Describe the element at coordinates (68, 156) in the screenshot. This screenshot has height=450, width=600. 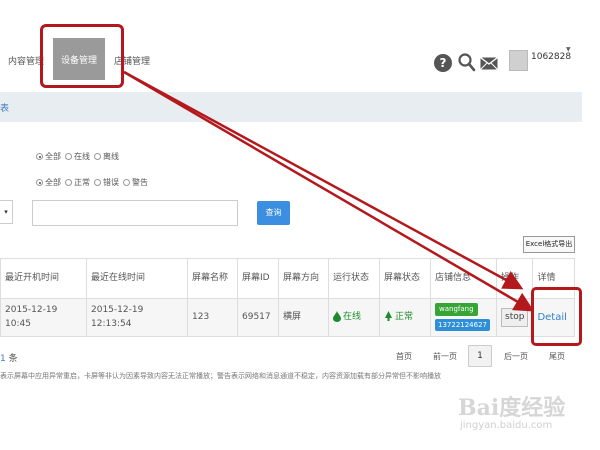
I see `radio-status-online` at that location.